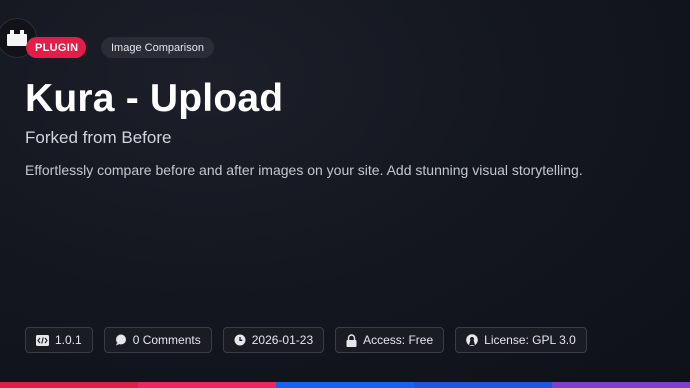 This screenshot has width=690, height=388. Describe the element at coordinates (472, 340) in the screenshot. I see `open-source-icon` at that location.